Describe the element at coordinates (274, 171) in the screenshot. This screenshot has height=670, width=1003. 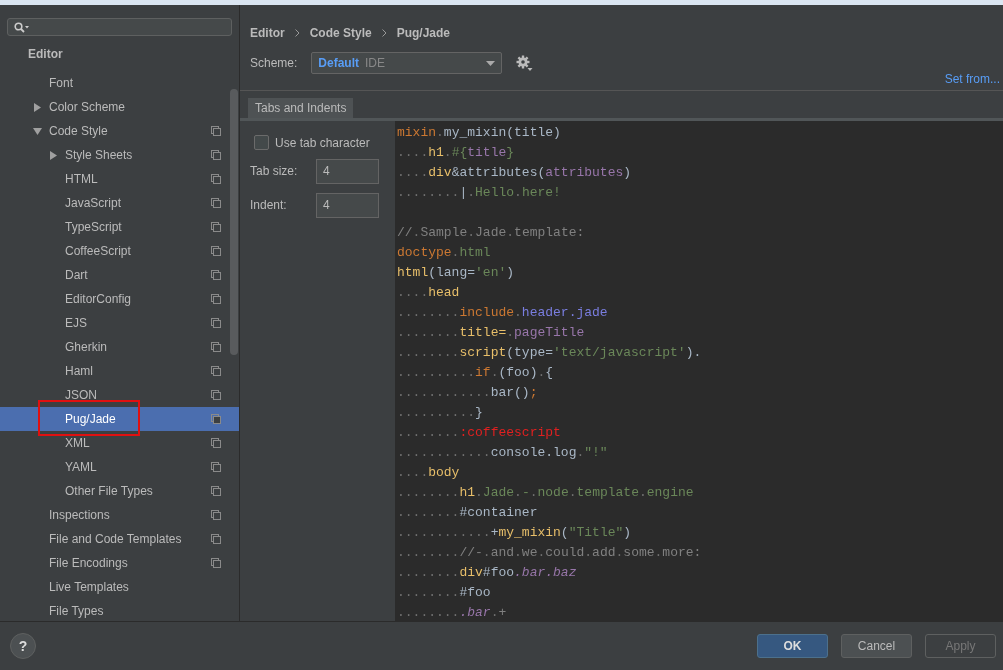
I see `field-label: Tab size:` at that location.